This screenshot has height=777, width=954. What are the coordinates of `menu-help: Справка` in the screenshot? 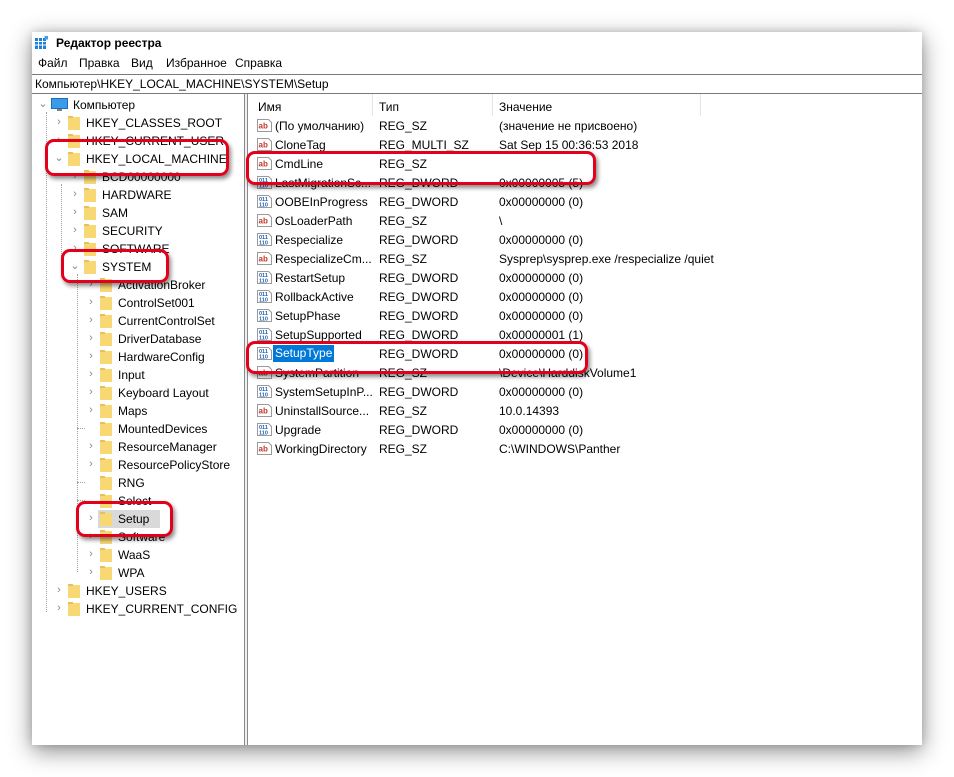 It's located at (258, 63).